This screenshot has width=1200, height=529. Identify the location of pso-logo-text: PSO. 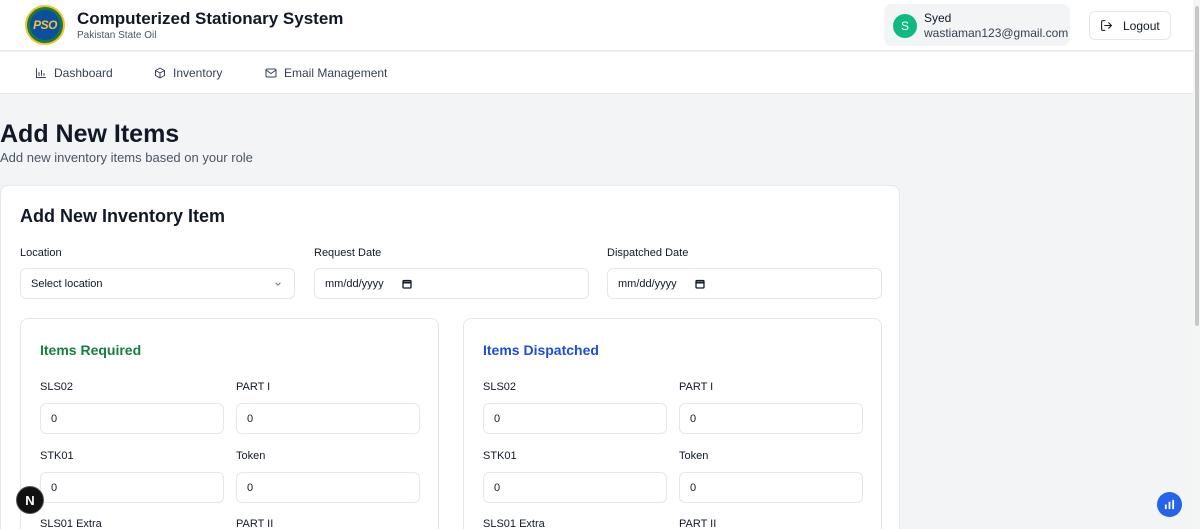
(45, 25).